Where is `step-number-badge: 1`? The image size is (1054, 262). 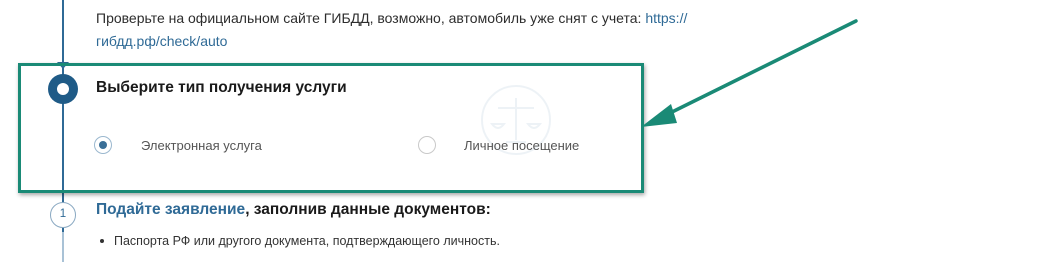 step-number-badge: 1 is located at coordinates (63, 215).